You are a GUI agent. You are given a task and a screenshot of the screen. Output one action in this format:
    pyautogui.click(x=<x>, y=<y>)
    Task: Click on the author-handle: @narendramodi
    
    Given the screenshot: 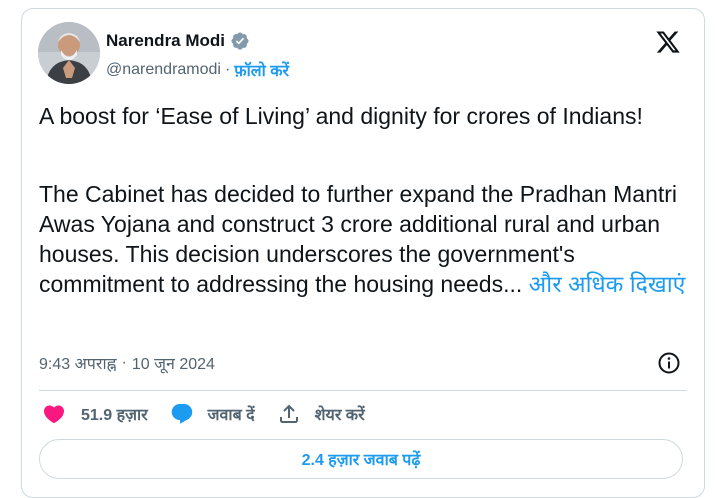 What is the action you would take?
    pyautogui.click(x=163, y=70)
    